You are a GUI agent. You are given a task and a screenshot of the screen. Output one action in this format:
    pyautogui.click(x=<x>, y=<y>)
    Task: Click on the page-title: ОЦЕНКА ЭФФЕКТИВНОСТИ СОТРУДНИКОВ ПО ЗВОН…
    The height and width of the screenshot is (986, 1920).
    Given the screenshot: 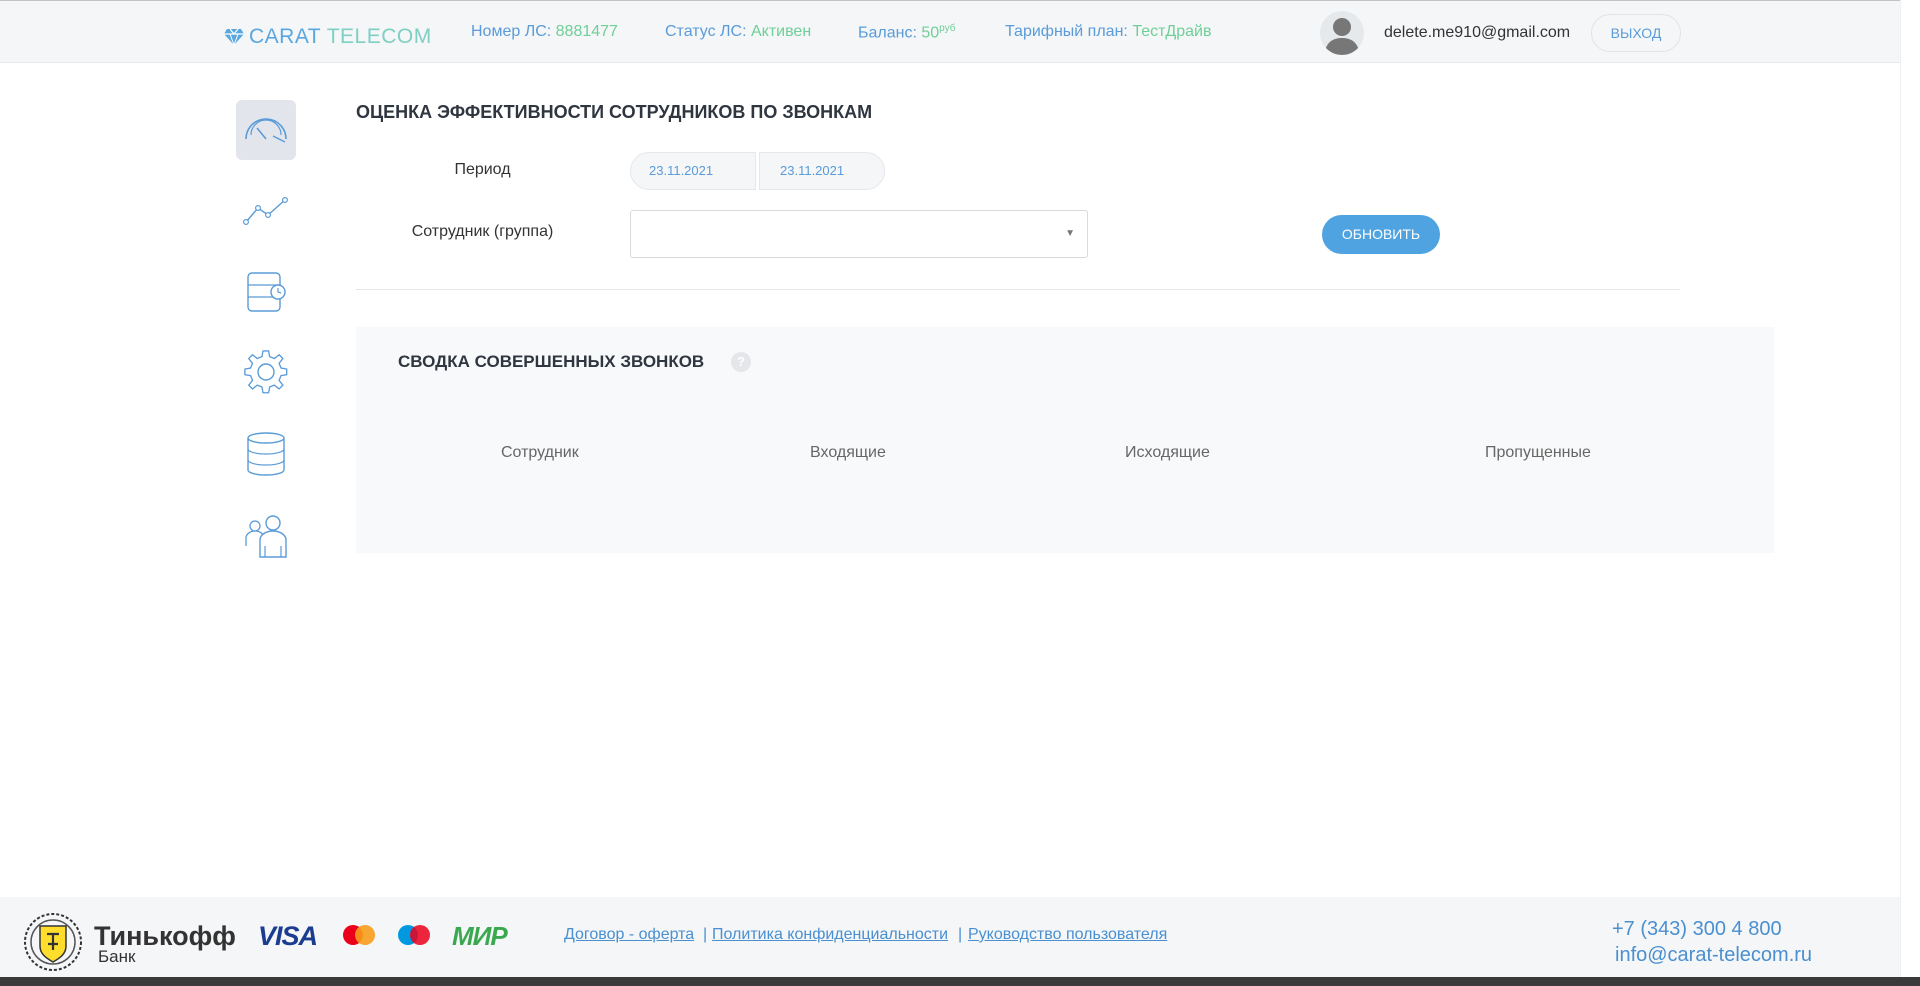 What is the action you would take?
    pyautogui.click(x=614, y=112)
    